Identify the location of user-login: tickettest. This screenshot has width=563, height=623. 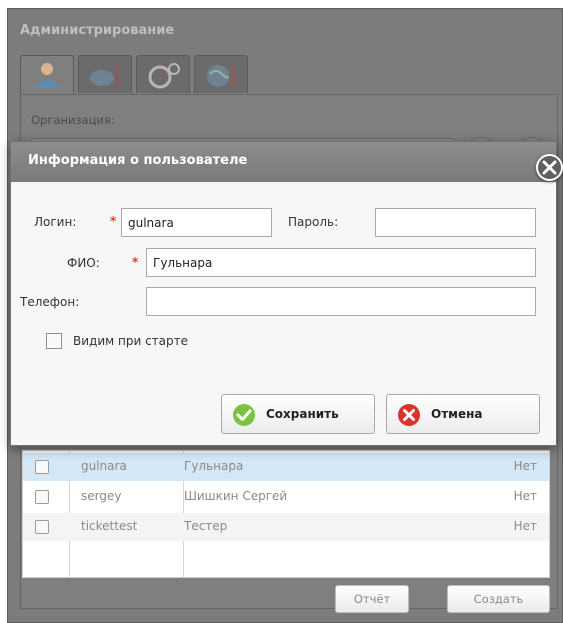
(109, 526).